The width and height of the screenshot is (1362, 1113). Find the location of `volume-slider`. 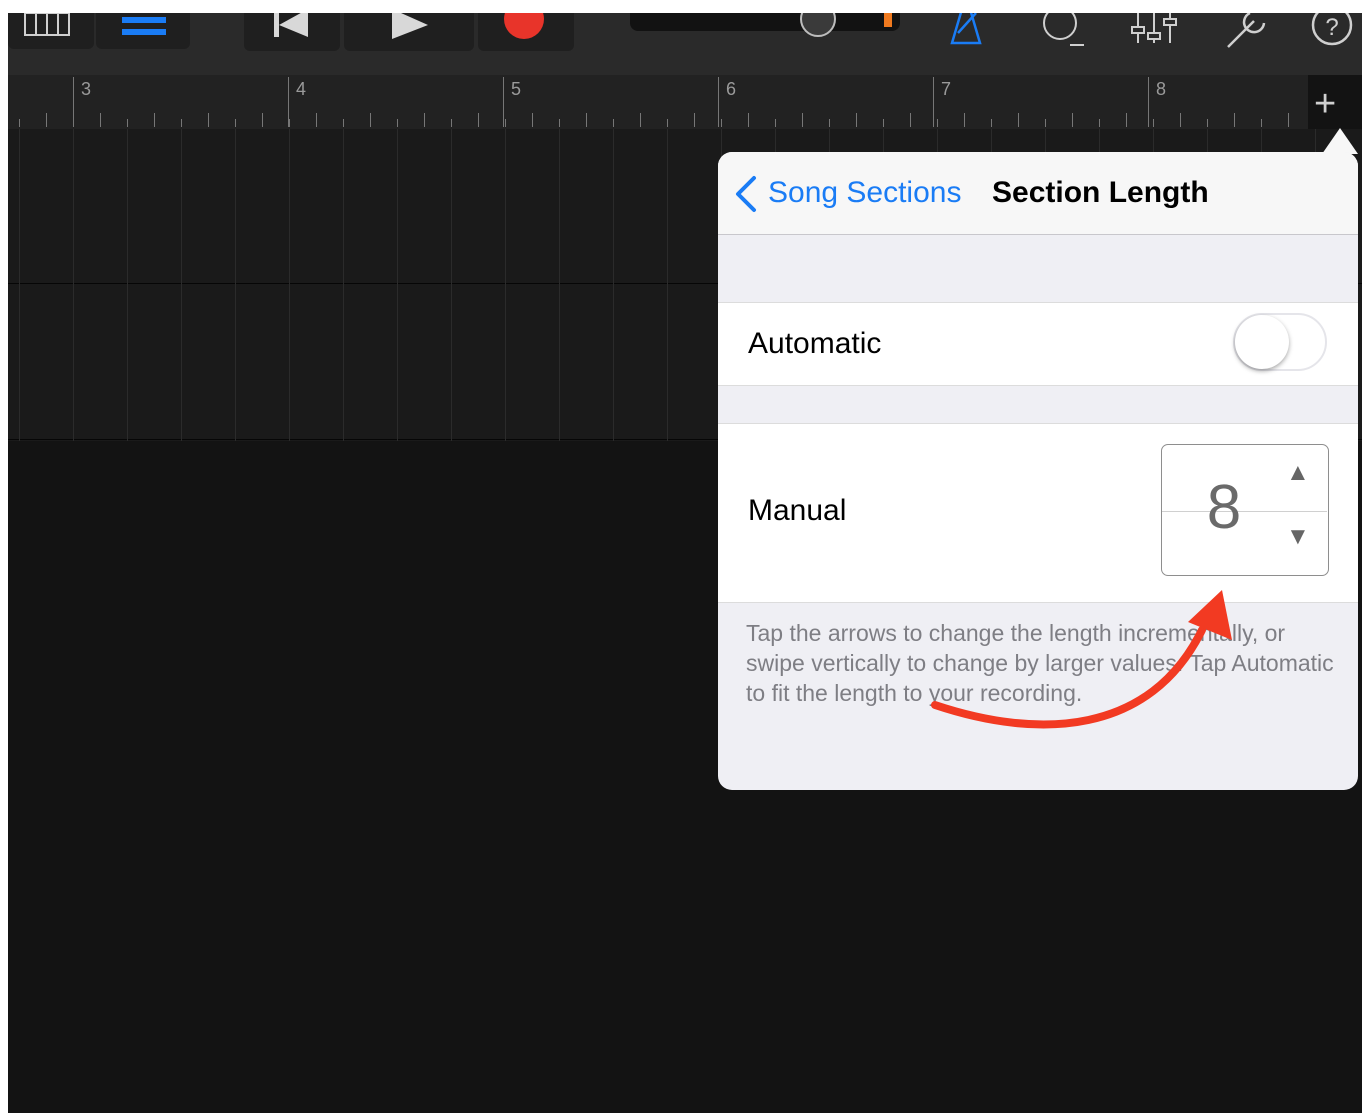

volume-slider is located at coordinates (765, 25).